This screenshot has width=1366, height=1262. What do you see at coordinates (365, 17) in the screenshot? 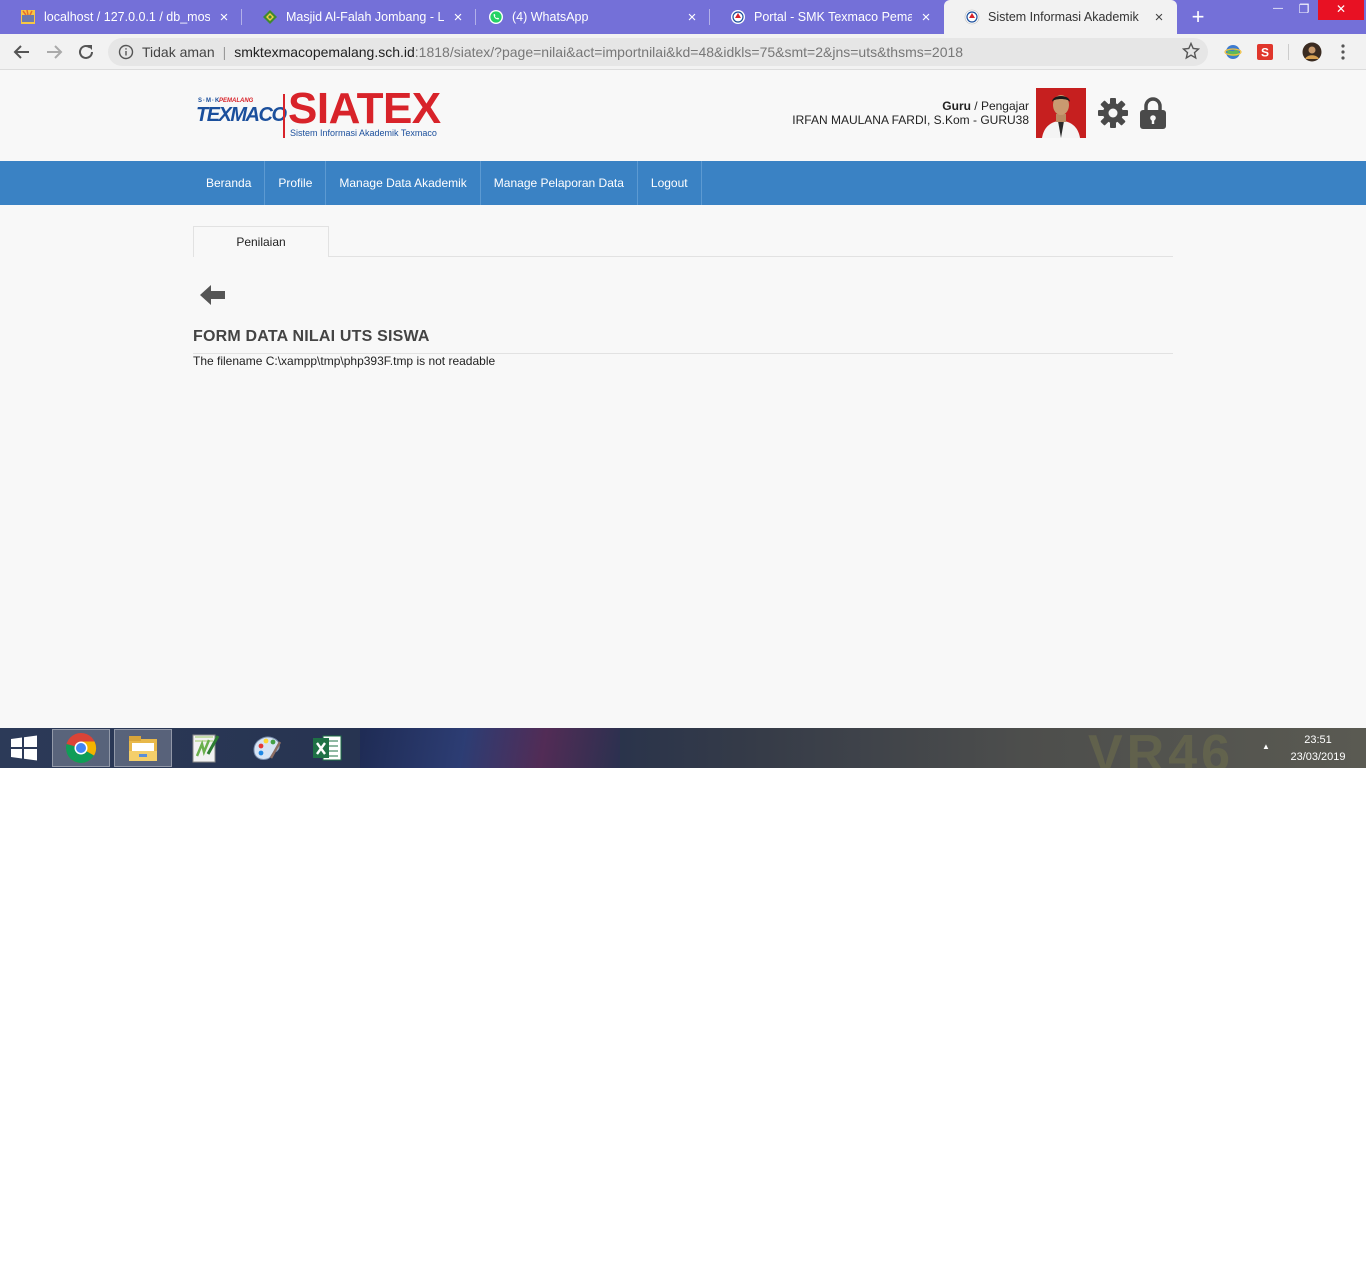
I see `tab-title: Masjid Al-Falah Jombang - Lapo` at bounding box center [365, 17].